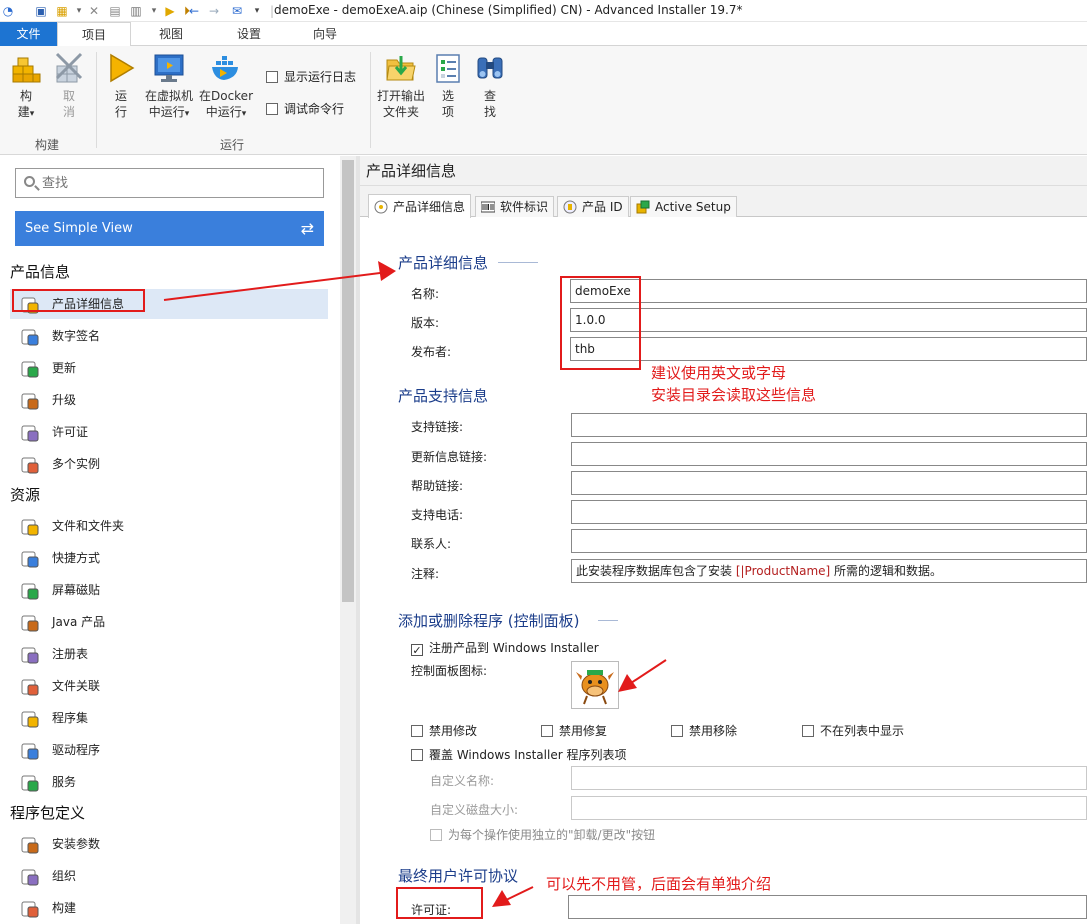 This screenshot has height=924, width=1087. I want to click on debug-cmdline-toggle: 调试命令行, so click(305, 108).